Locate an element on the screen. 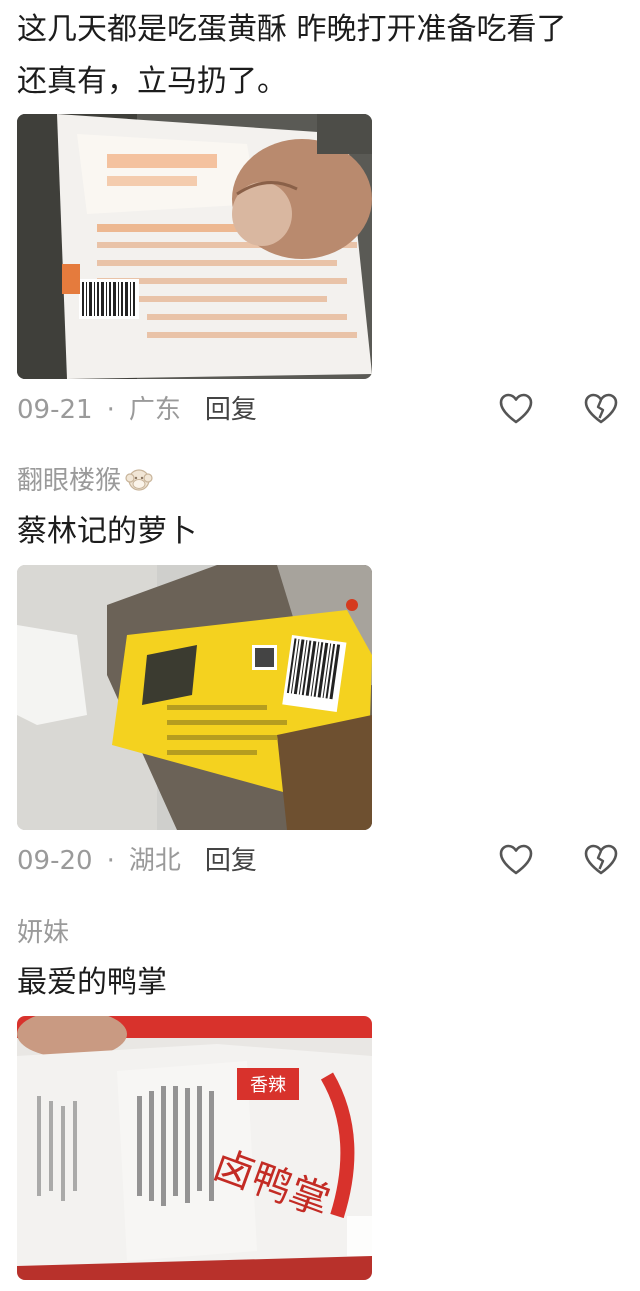 This screenshot has height=1291, width=640. comment-photo-duck-feet-pack: 香辣 卤鸭掌 is located at coordinates (194, 1148).